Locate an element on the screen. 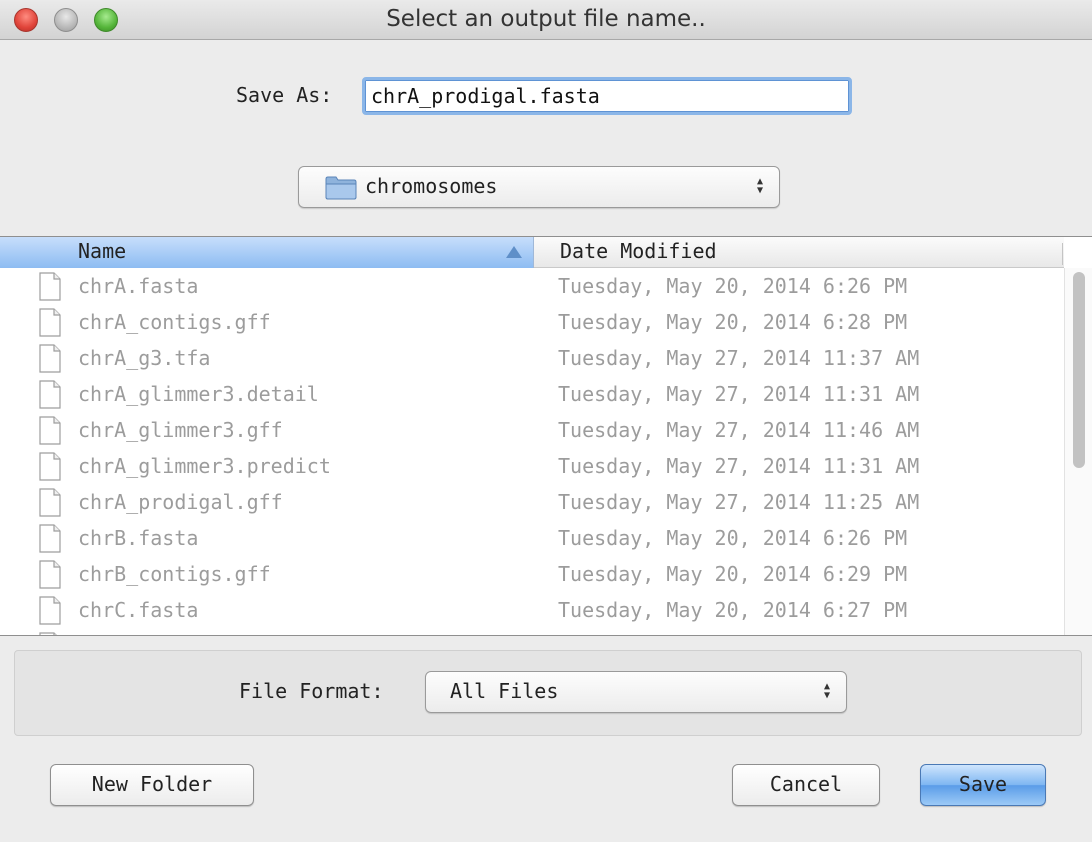 This screenshot has height=842, width=1092. file-name: chrA_glimmer3.detail is located at coordinates (198, 394).